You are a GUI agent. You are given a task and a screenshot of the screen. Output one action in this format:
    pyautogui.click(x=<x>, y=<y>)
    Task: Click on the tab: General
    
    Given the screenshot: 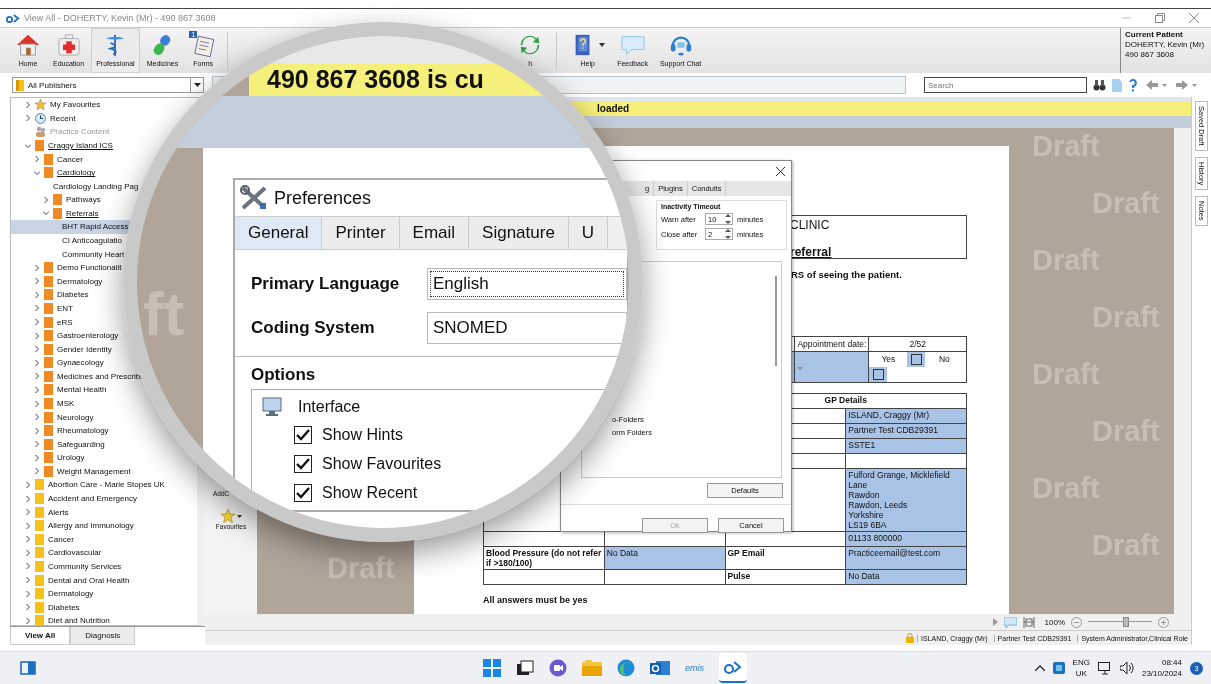 What is the action you would take?
    pyautogui.click(x=279, y=233)
    